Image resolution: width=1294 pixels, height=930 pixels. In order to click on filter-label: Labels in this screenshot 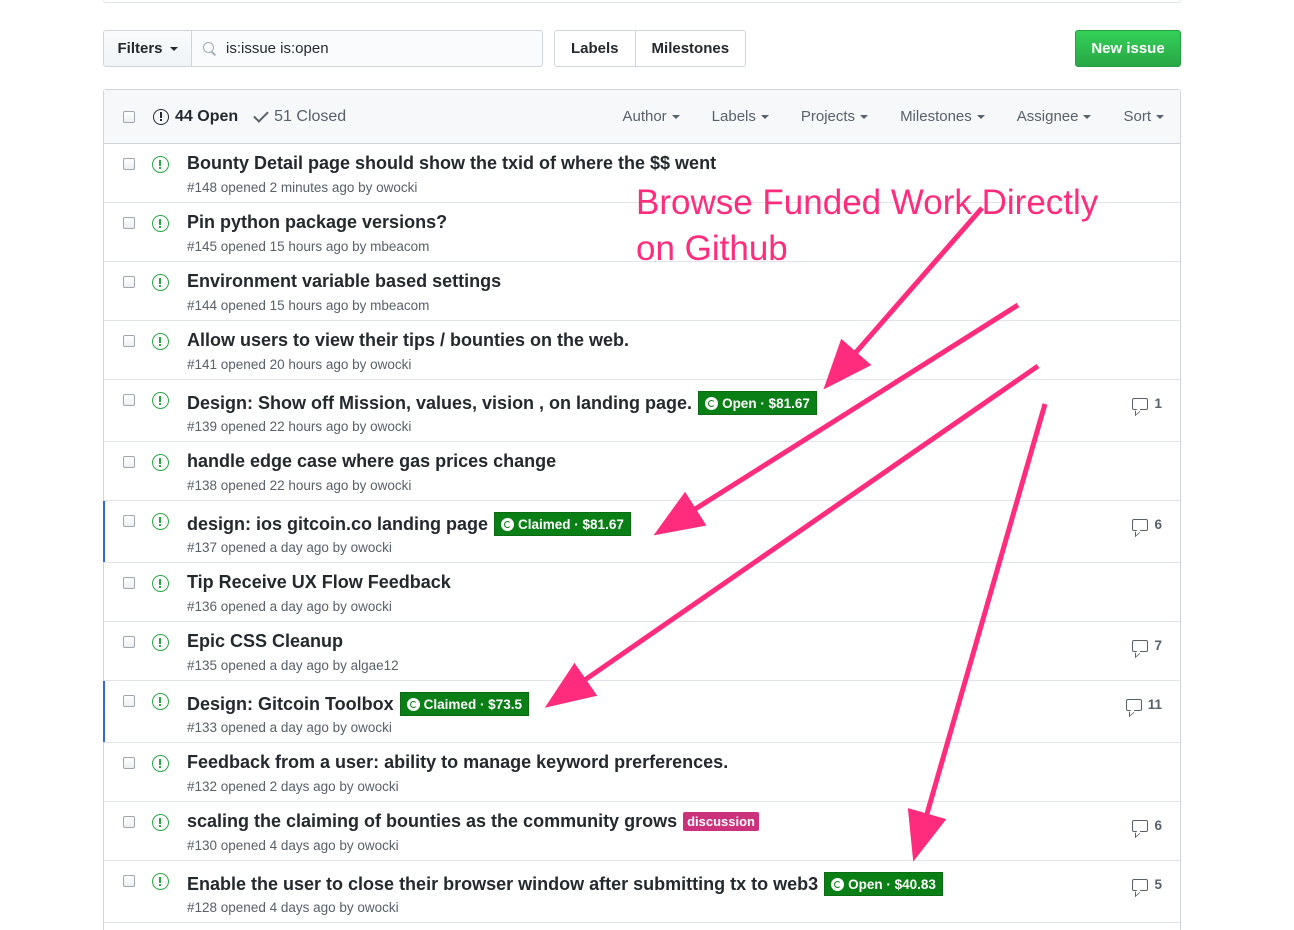, I will do `click(733, 116)`.